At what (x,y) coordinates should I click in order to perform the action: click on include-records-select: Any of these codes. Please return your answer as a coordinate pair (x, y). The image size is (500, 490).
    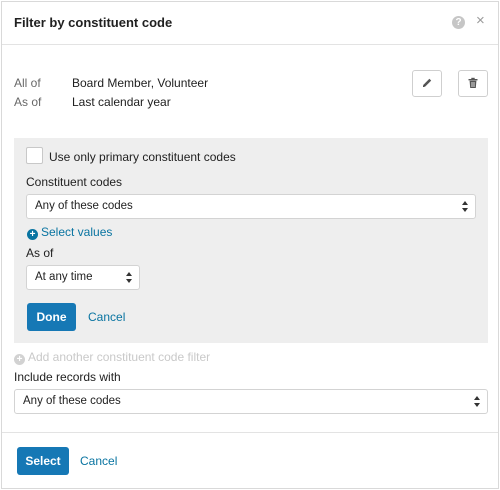
    Looking at the image, I should click on (251, 401).